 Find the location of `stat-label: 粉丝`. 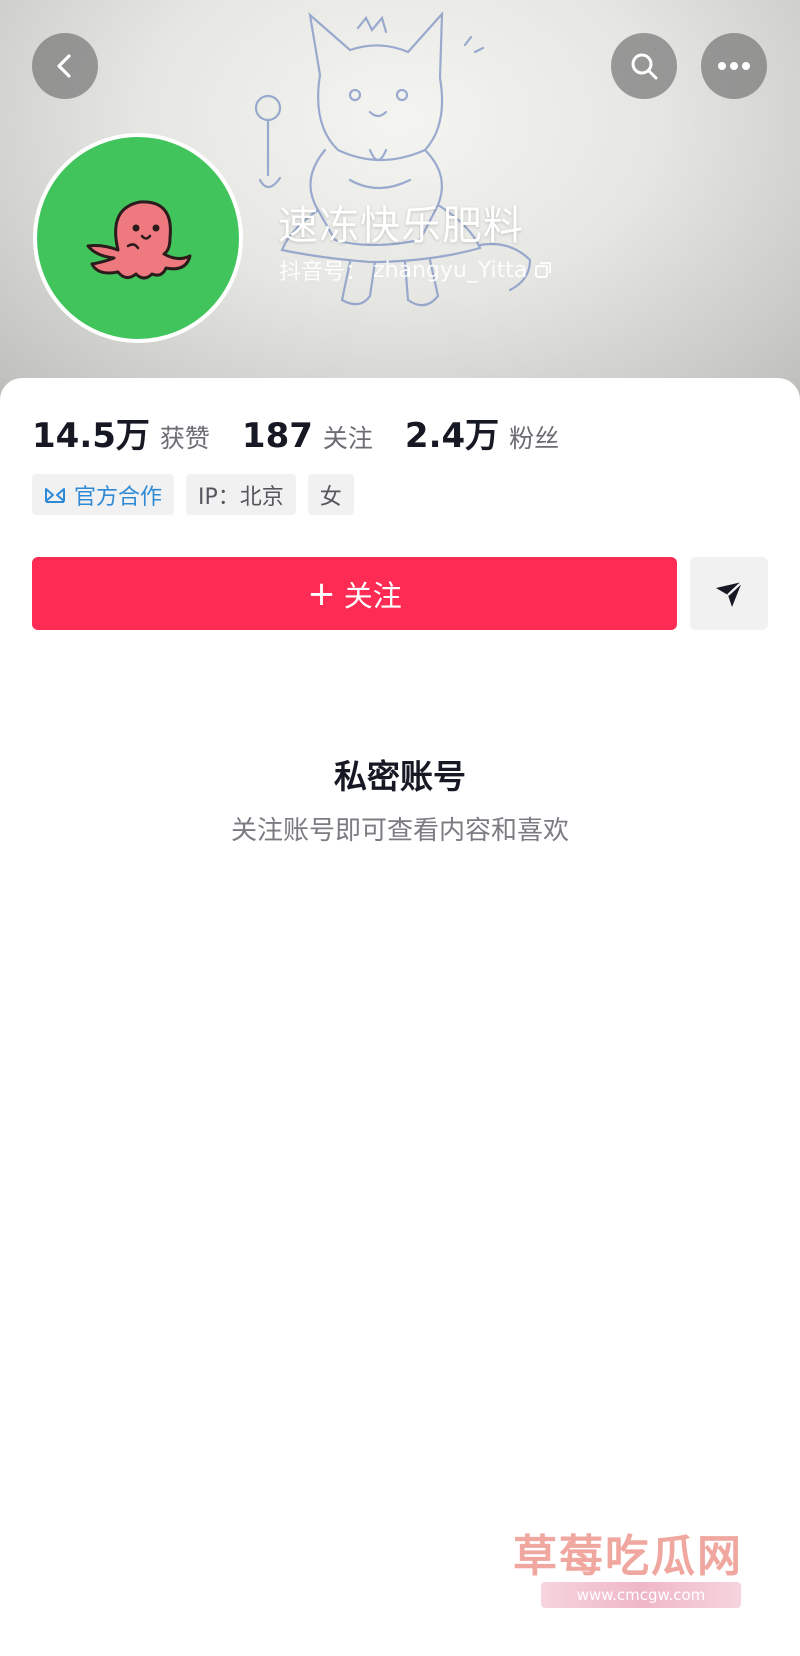

stat-label: 粉丝 is located at coordinates (534, 438).